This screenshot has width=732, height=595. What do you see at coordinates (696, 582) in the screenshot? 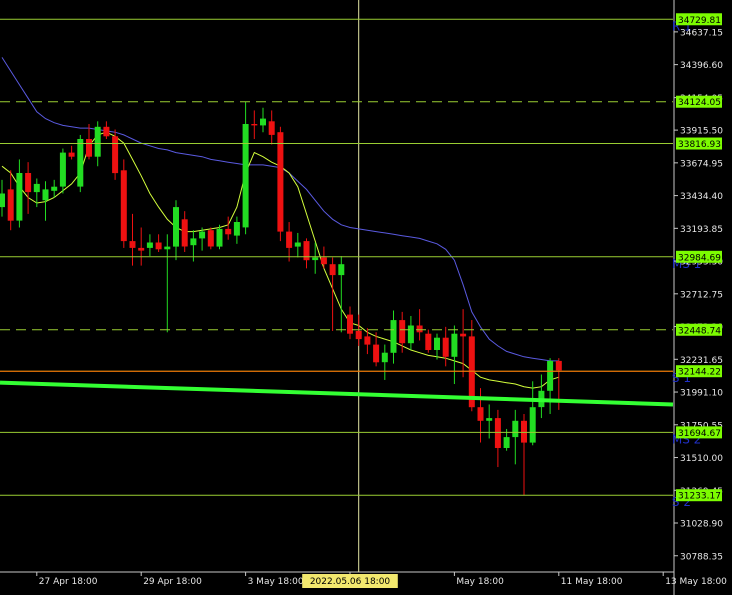
I see `time-label: 13 May 18:00` at bounding box center [696, 582].